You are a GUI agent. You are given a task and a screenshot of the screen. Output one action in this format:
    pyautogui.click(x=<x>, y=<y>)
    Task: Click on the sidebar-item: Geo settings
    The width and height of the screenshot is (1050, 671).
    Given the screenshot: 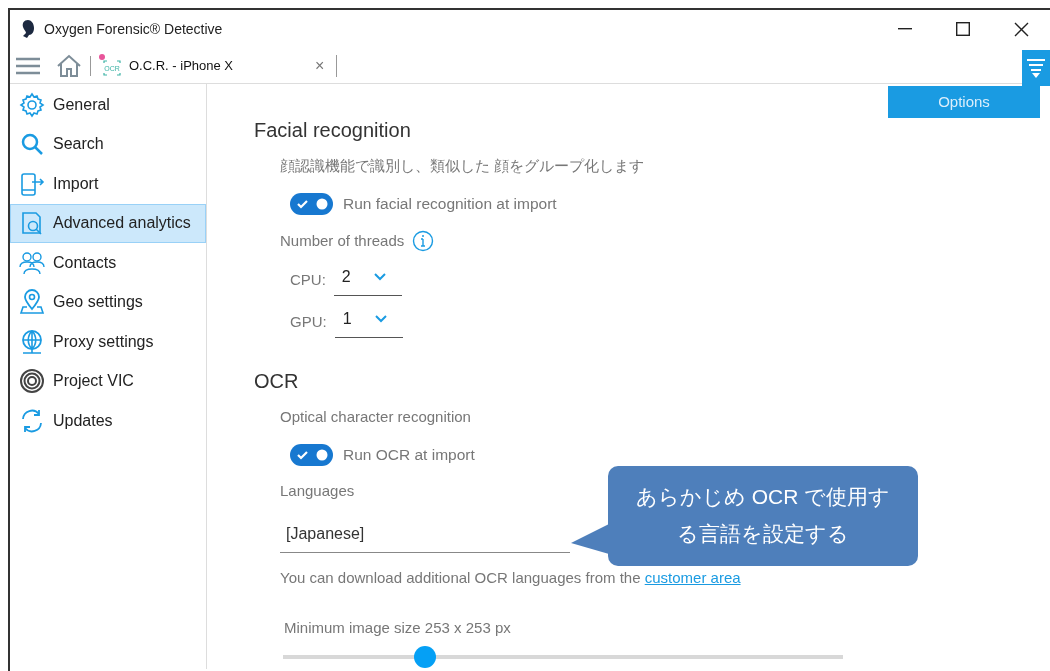 What is the action you would take?
    pyautogui.click(x=108, y=302)
    